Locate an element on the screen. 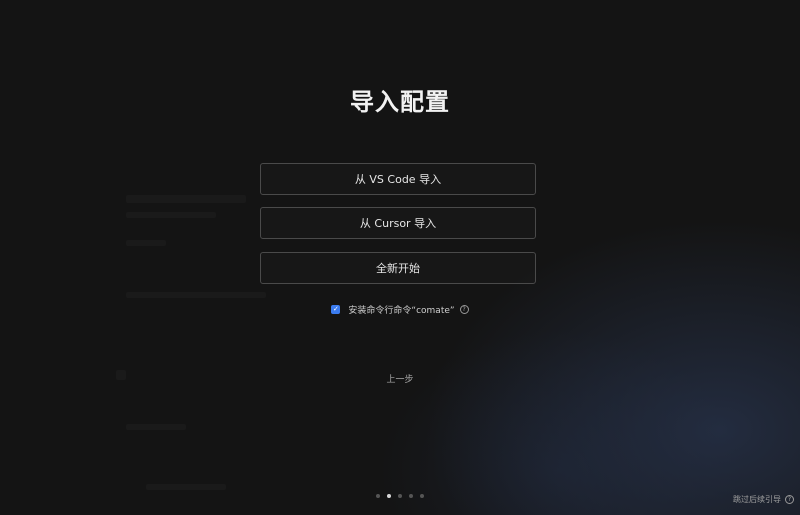 This screenshot has width=800, height=515. import-vscode-button: 从 VS Code 导入 is located at coordinates (398, 179).